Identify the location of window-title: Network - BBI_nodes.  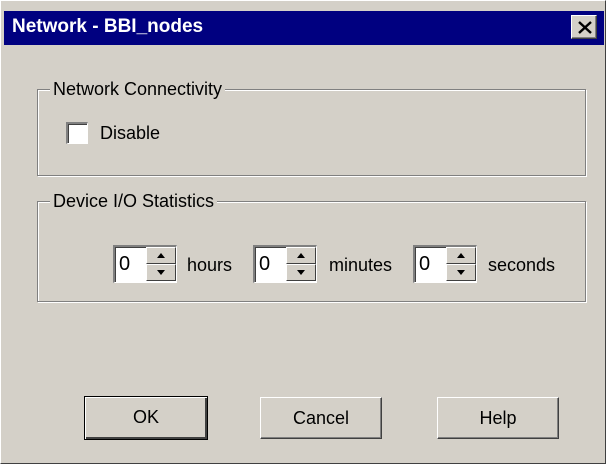
(108, 26).